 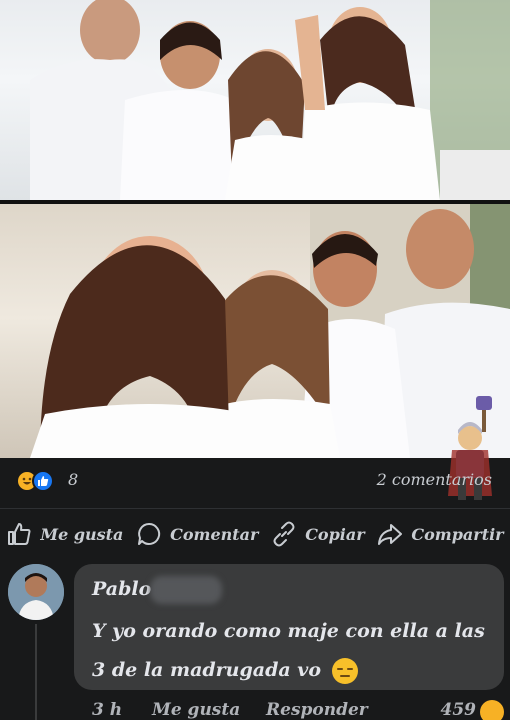 I want to click on avatar, so click(x=36, y=592).